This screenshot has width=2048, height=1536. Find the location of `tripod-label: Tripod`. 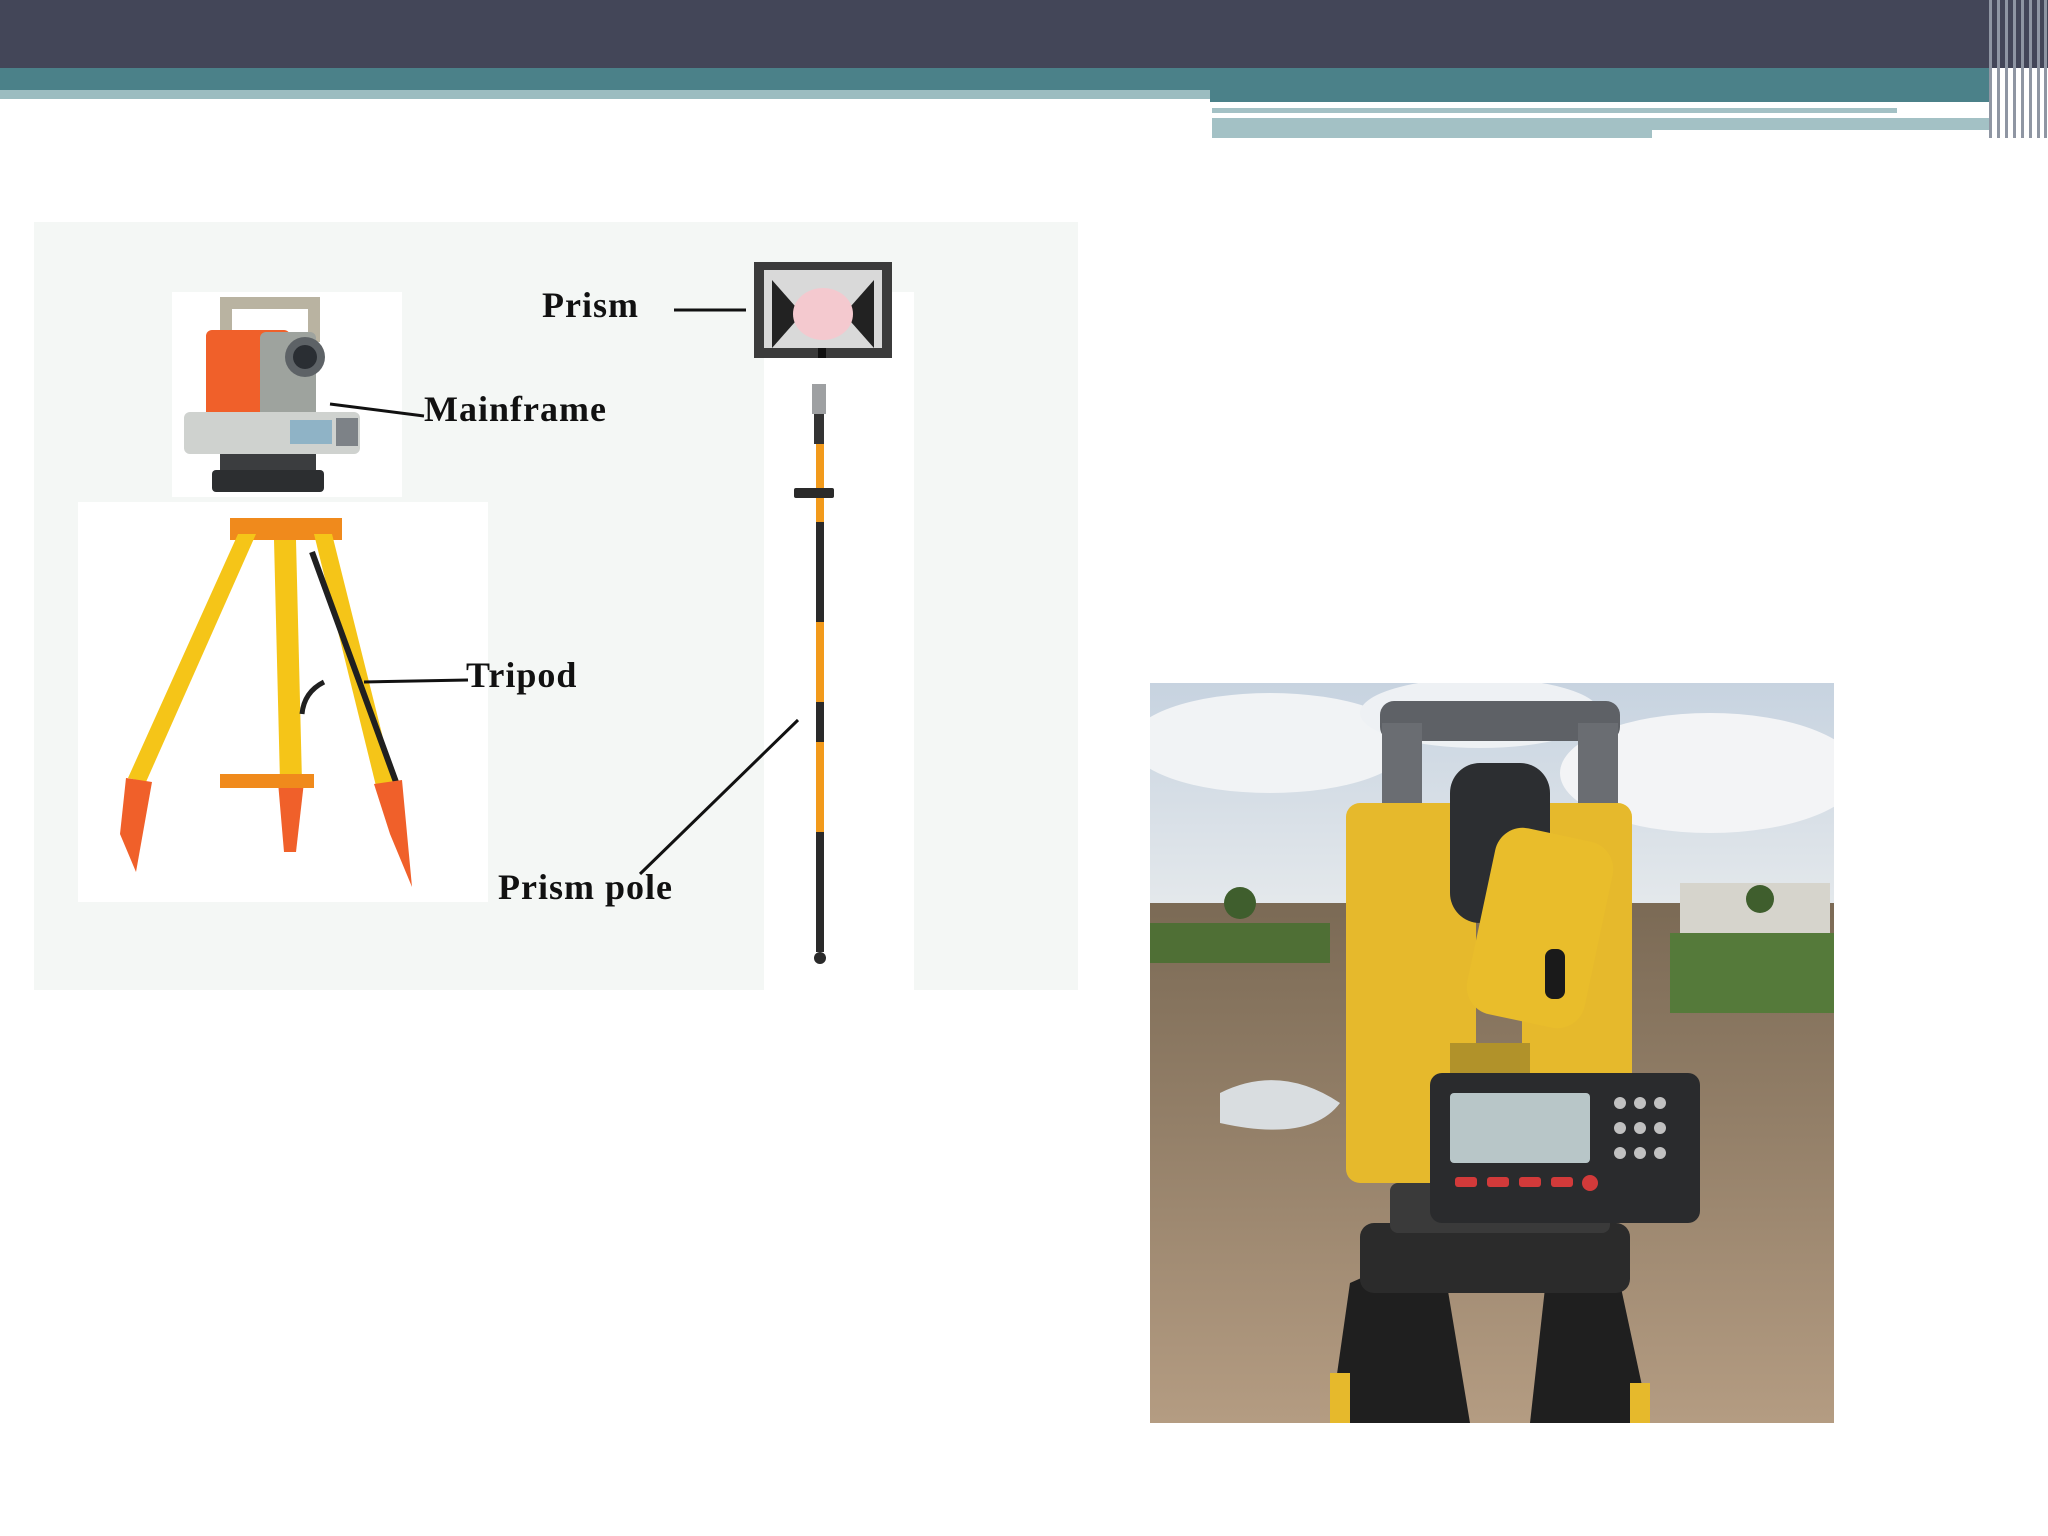

tripod-label: Tripod is located at coordinates (522, 675).